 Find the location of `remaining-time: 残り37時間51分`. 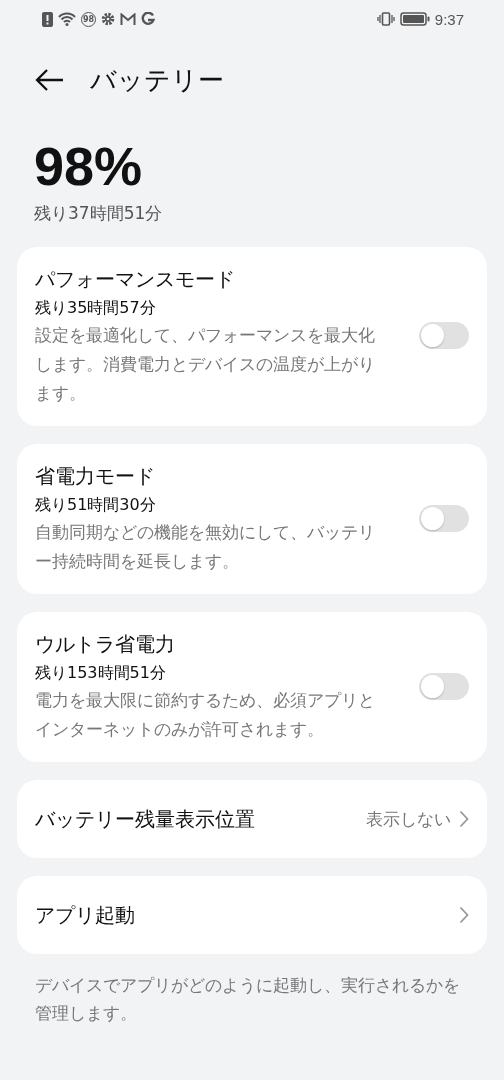

remaining-time: 残り37時間51分 is located at coordinates (98, 213).